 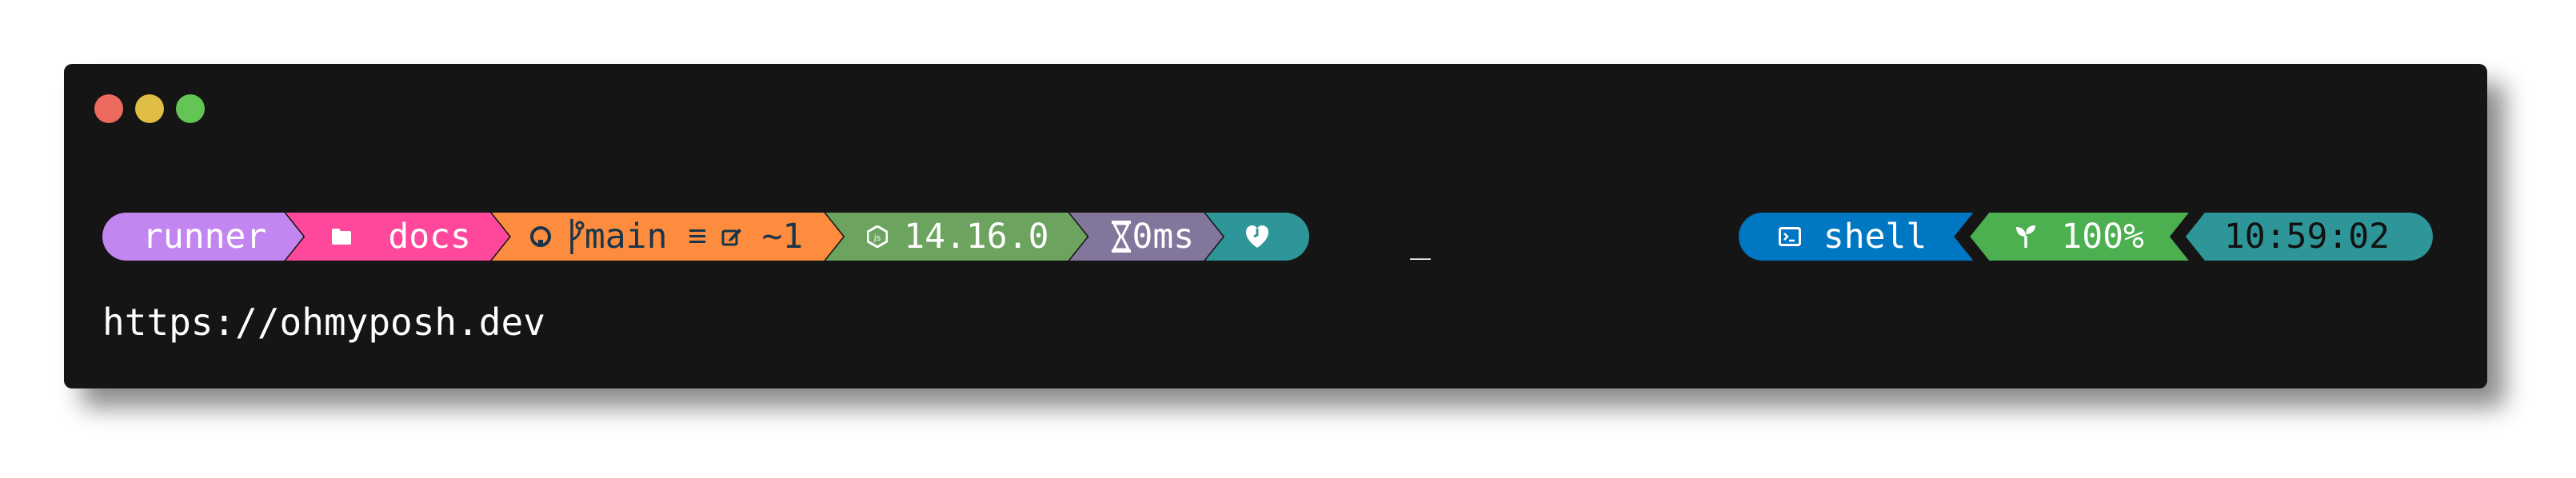 I want to click on prompt-right: shell 100% 10:59:02, so click(x=2086, y=237).